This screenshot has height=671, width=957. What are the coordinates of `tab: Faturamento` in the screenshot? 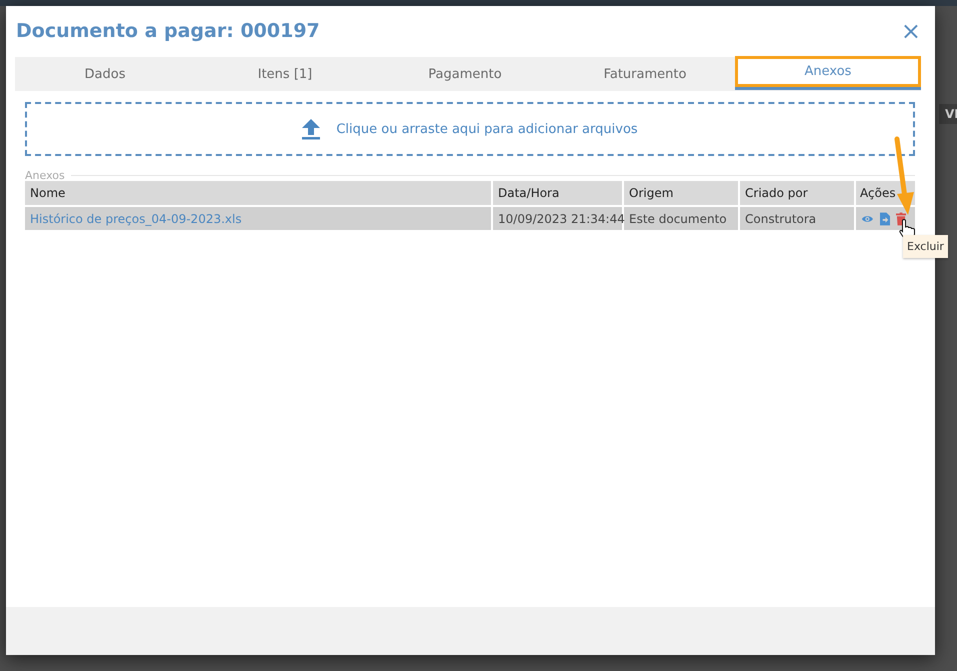 It's located at (645, 74).